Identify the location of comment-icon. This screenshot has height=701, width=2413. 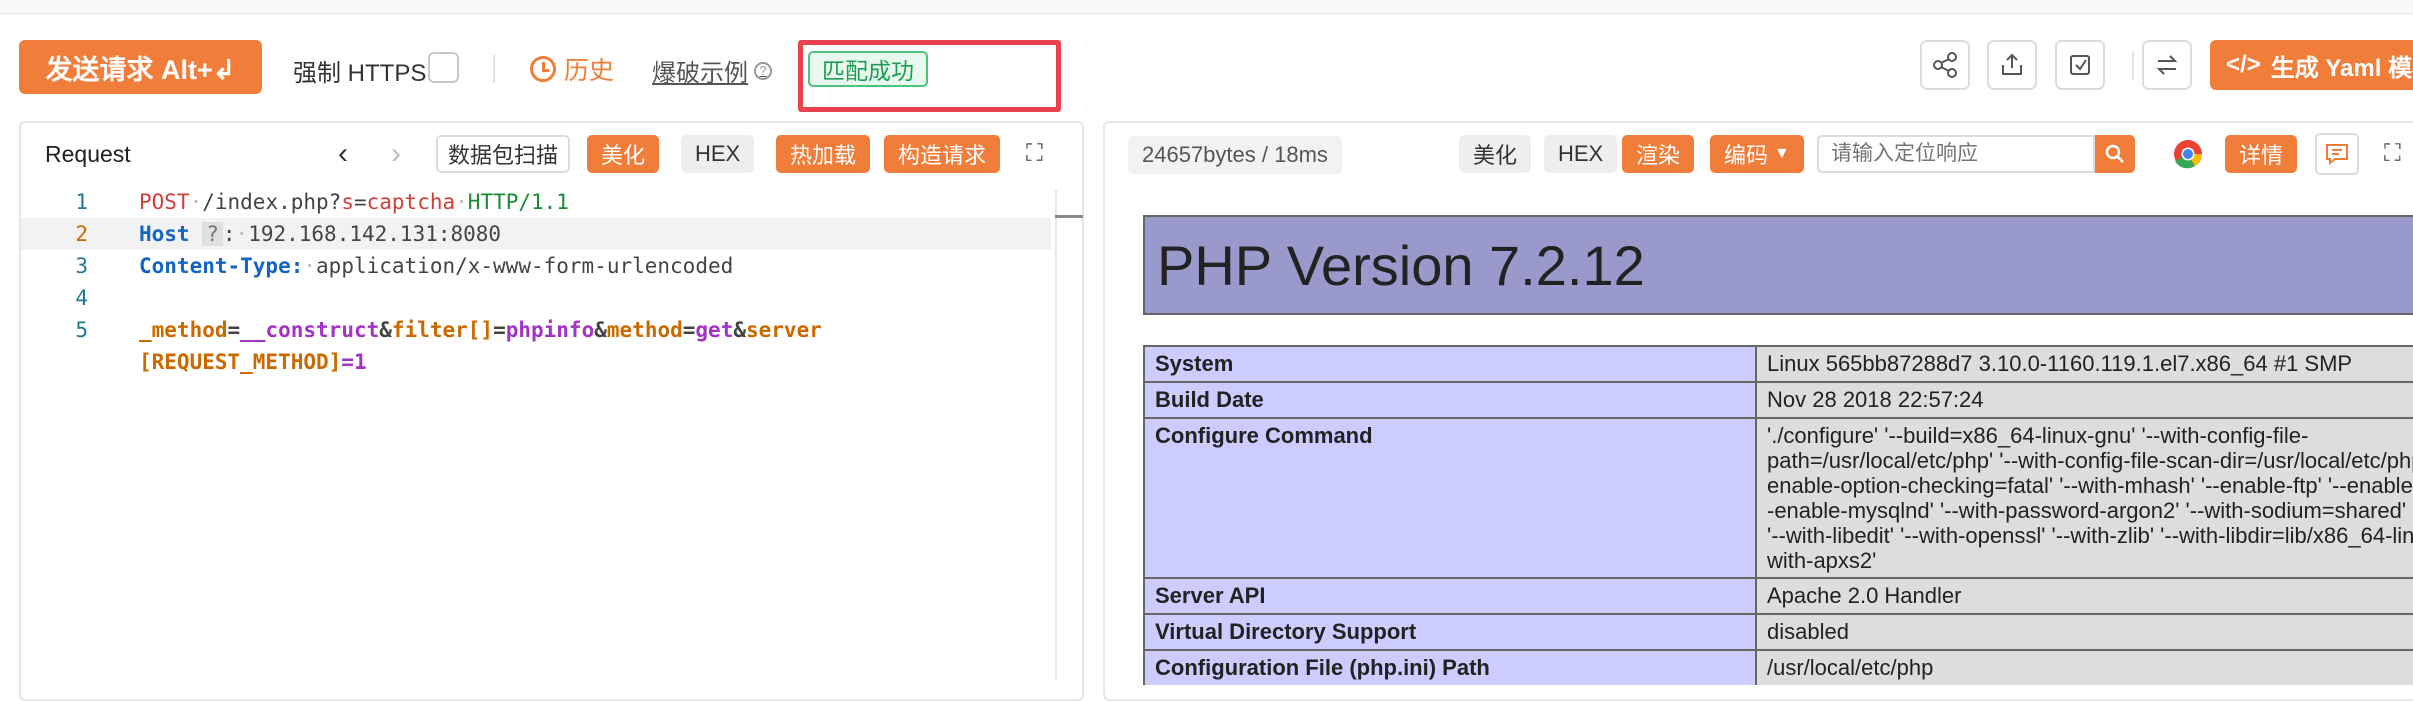
(2337, 154).